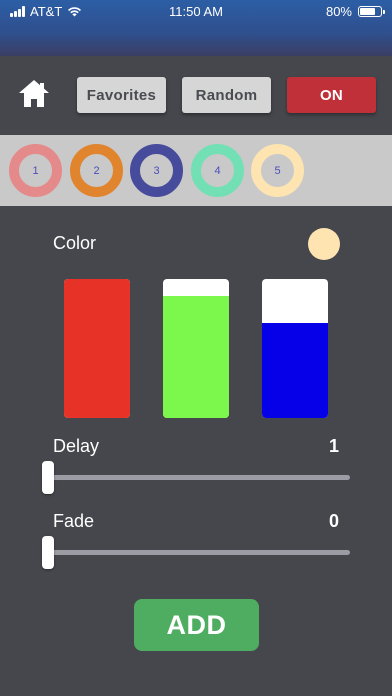 This screenshot has width=392, height=696. I want to click on delay-label: Delay, so click(76, 446).